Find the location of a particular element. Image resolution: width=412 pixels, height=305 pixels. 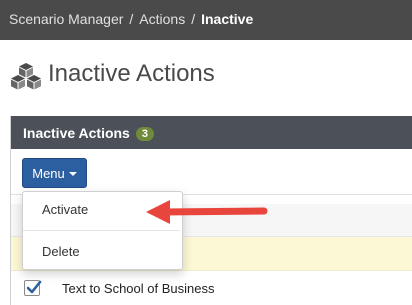

count-badge: 3 is located at coordinates (144, 134).